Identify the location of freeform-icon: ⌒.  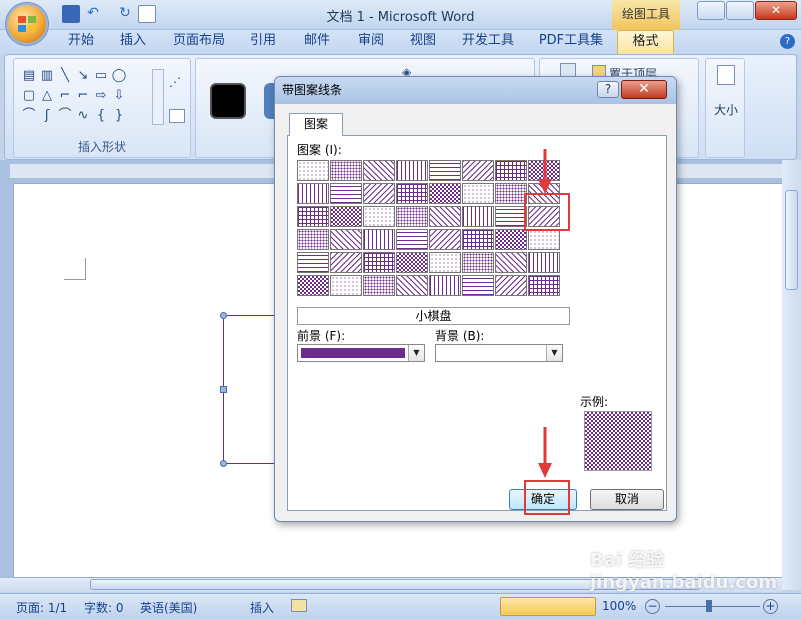
(29, 116).